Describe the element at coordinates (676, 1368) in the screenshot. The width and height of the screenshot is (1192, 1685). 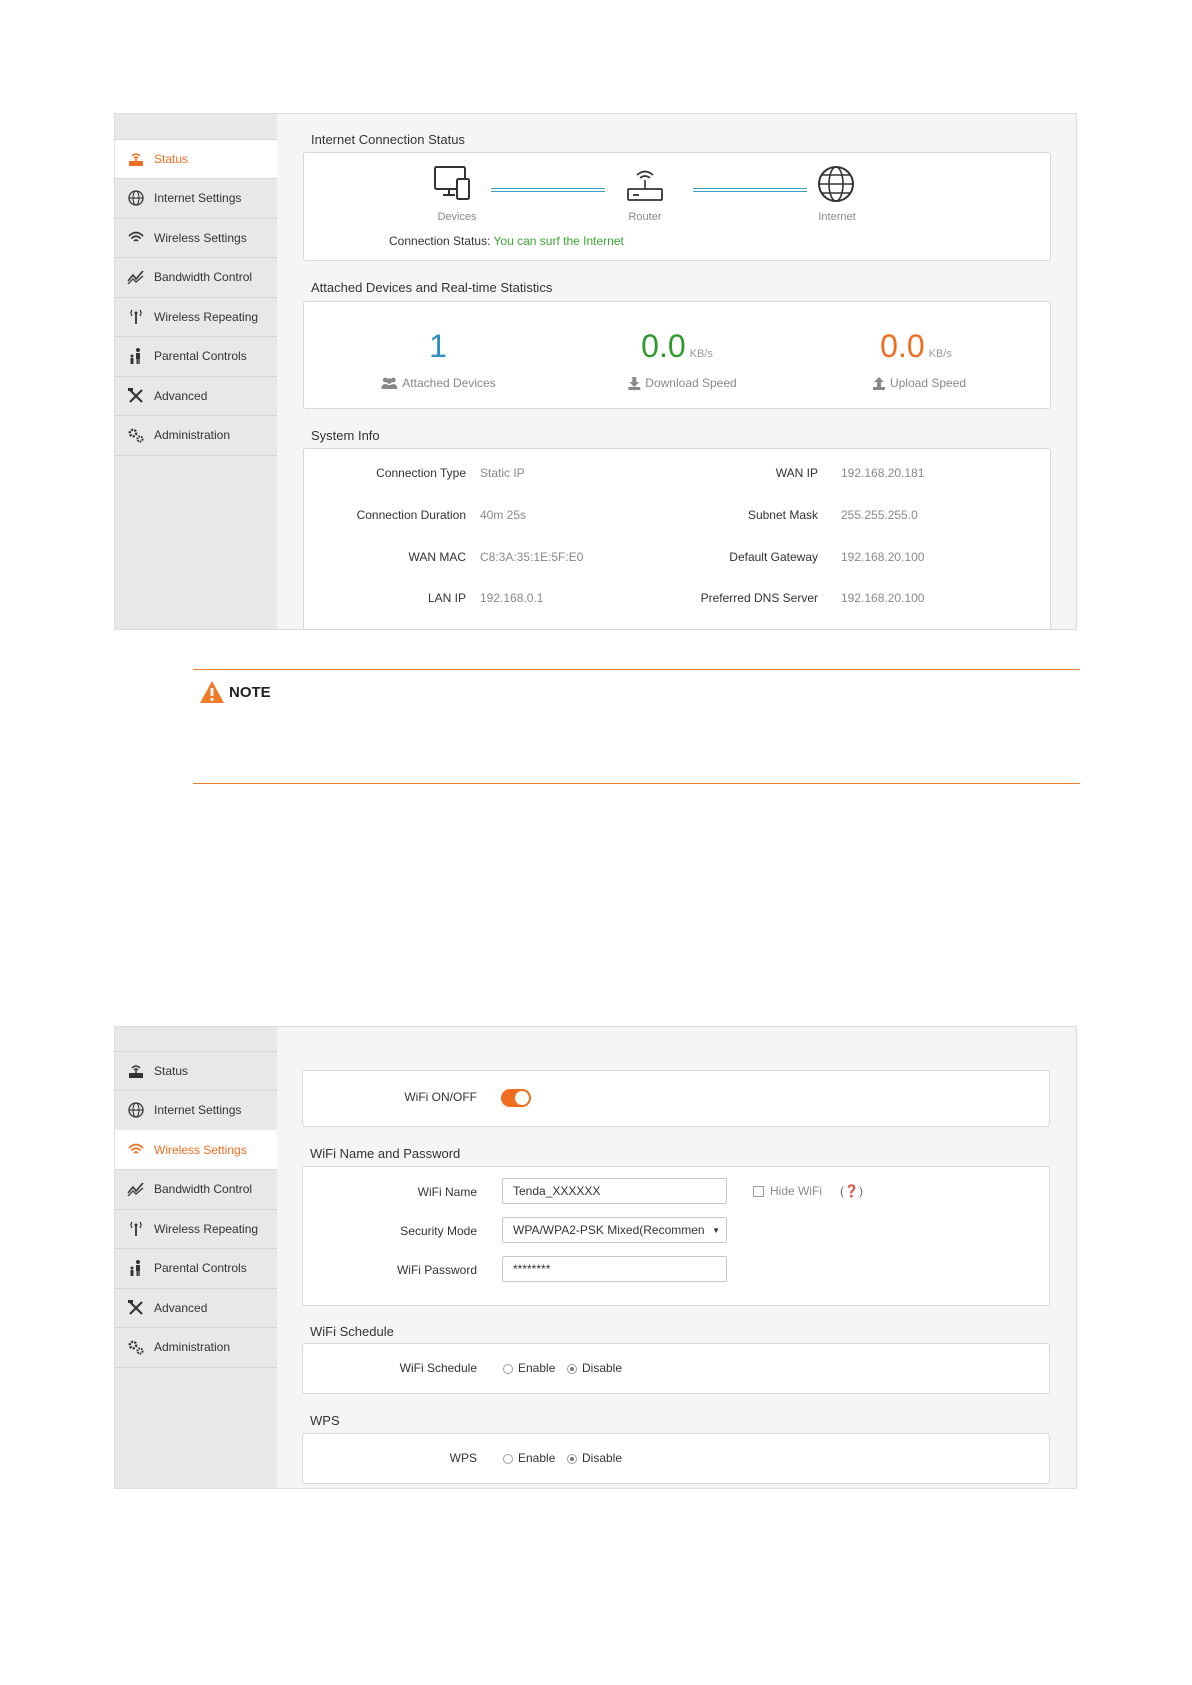
I see `schedule-panel: WiFi Schedule Enable Disable` at that location.